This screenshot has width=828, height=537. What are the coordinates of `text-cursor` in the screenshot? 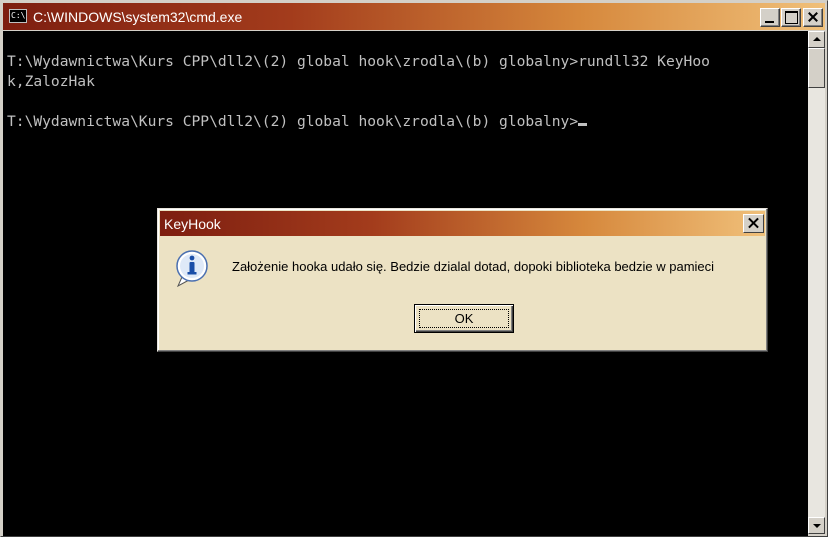 It's located at (583, 124).